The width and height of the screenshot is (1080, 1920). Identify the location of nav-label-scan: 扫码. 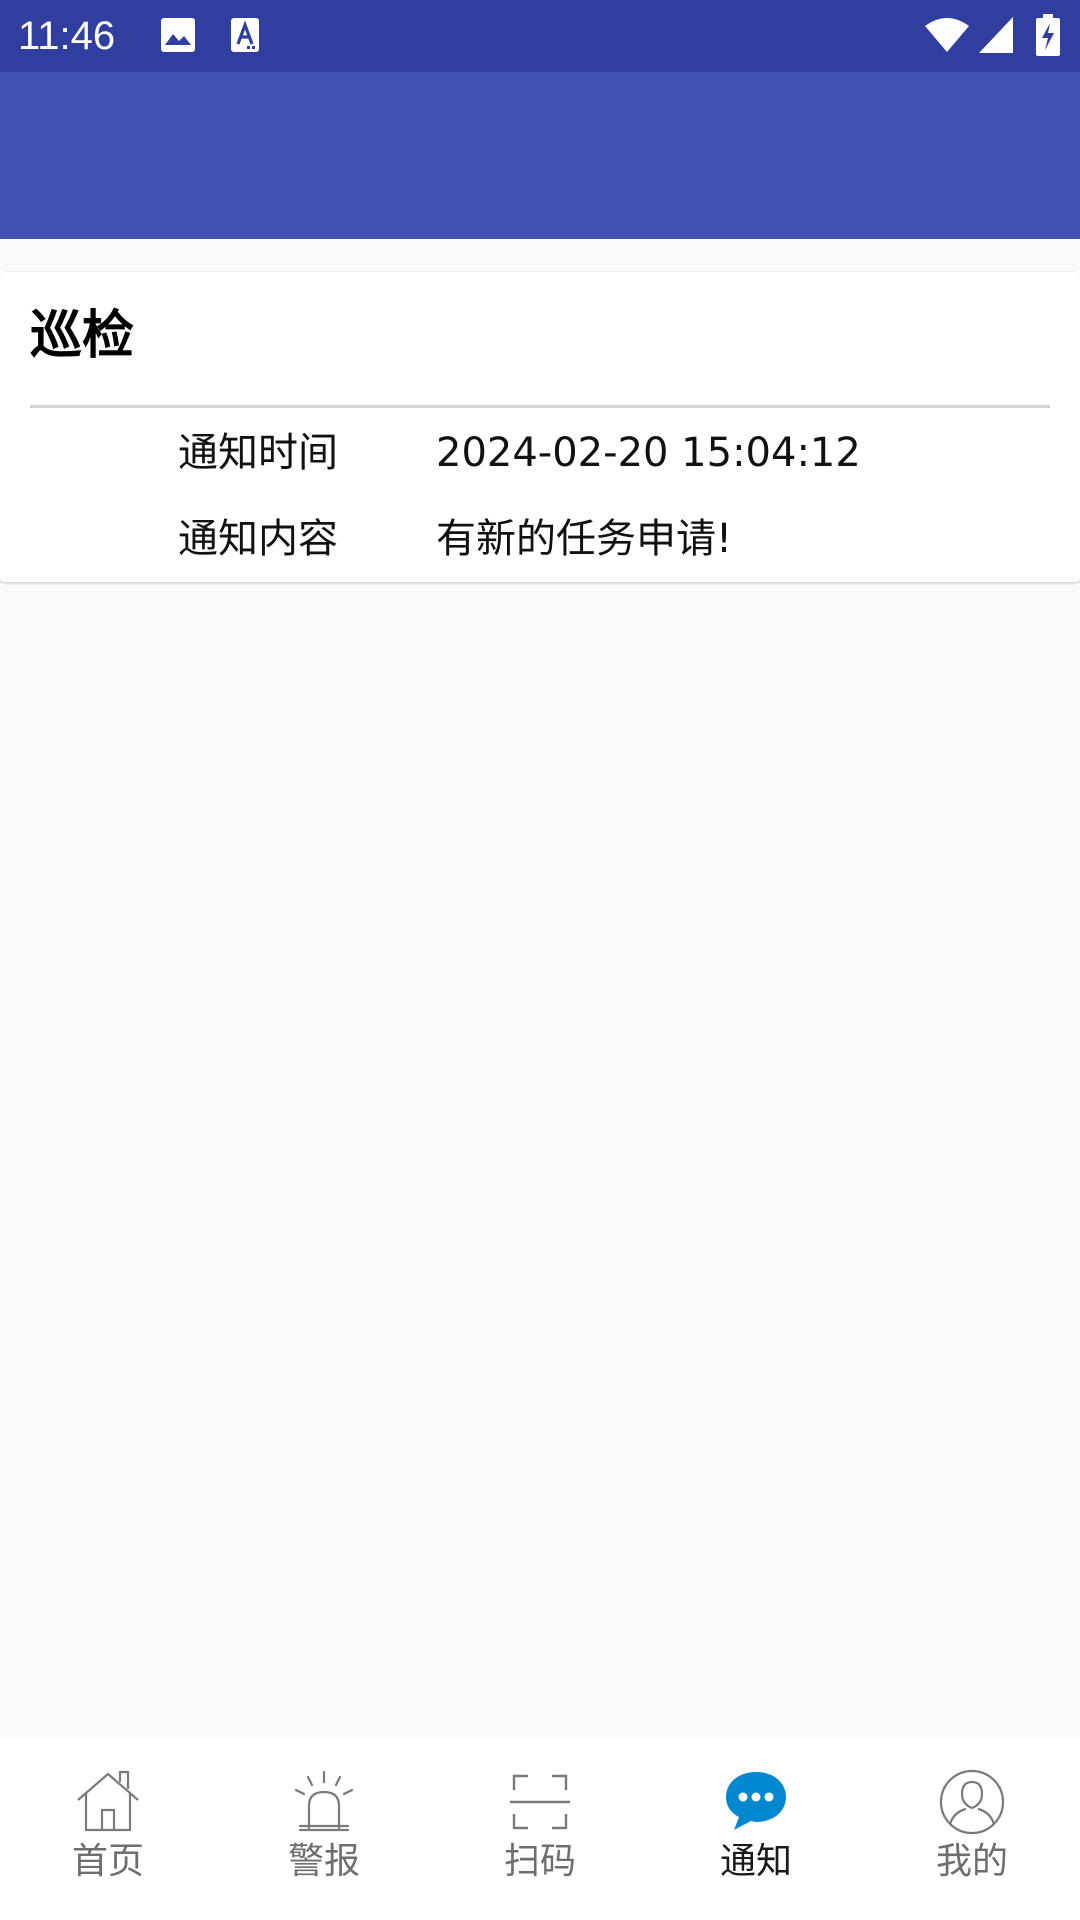
(539, 1861).